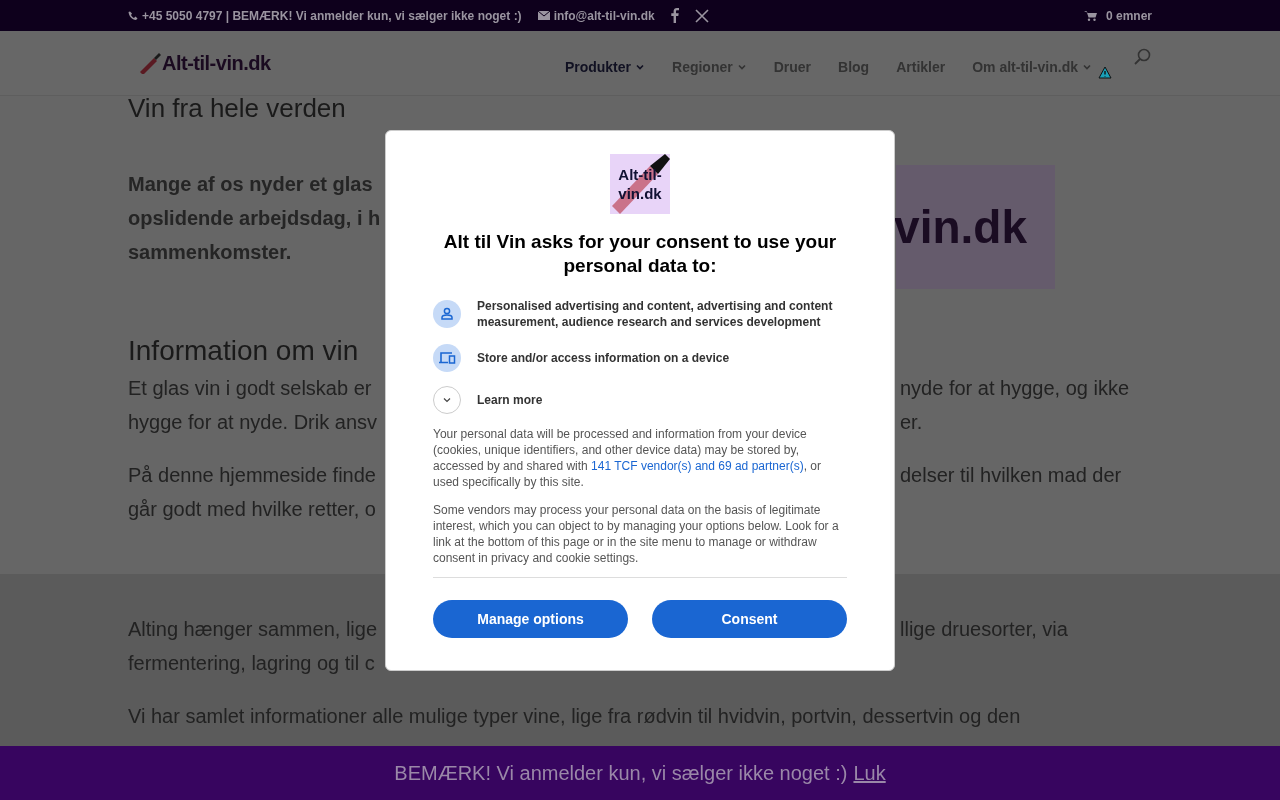 The width and height of the screenshot is (1280, 800). Describe the element at coordinates (243, 351) in the screenshot. I see `section-heading: Information om vin` at that location.